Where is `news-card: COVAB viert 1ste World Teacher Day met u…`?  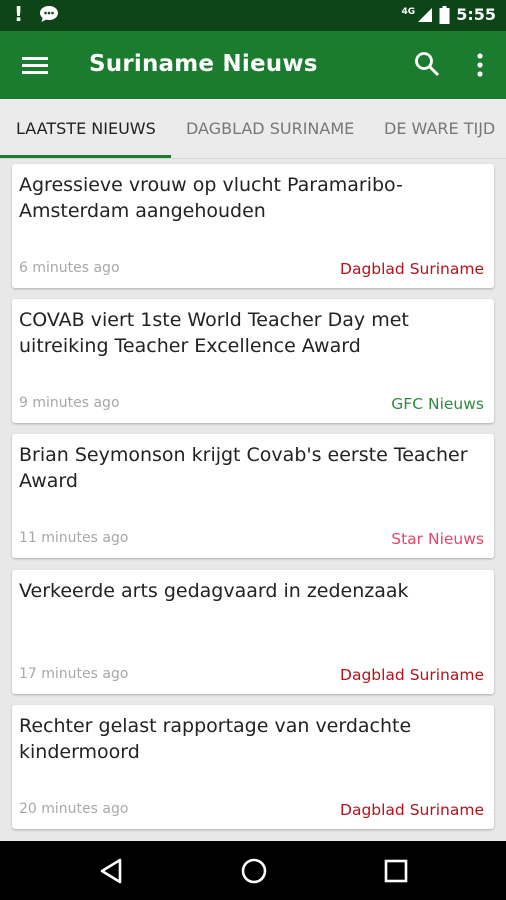 news-card: COVAB viert 1ste World Teacher Day met u… is located at coordinates (253, 361).